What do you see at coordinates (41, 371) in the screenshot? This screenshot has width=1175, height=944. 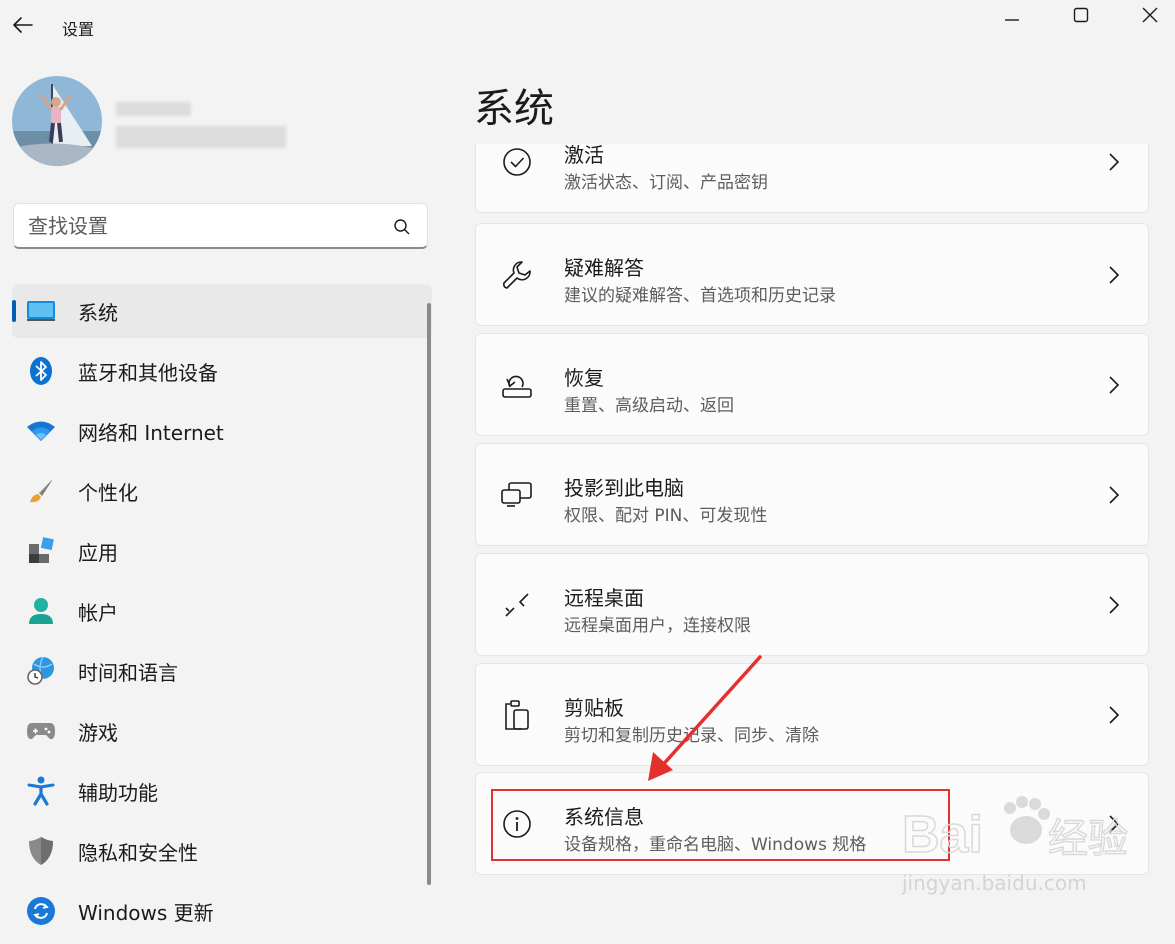 I see `bluetooth-icon` at bounding box center [41, 371].